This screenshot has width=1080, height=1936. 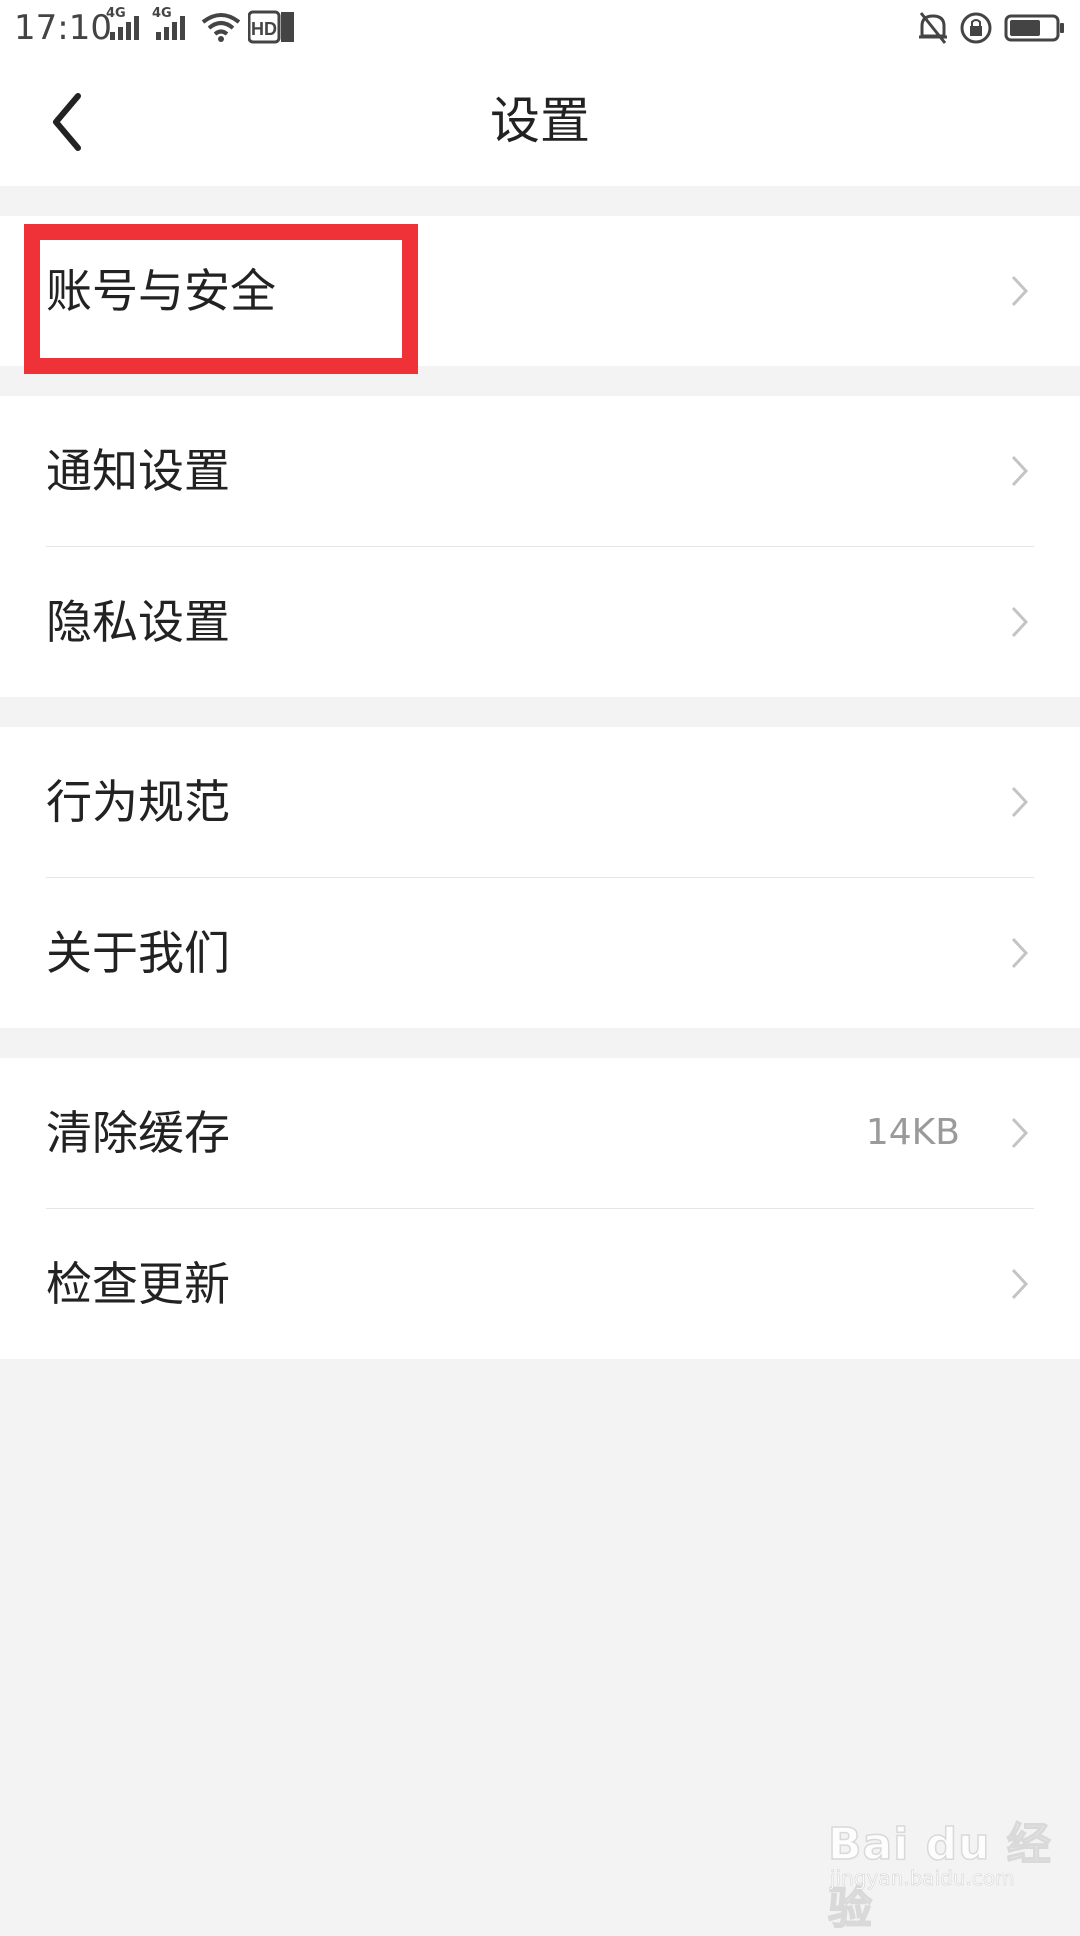 What do you see at coordinates (63, 28) in the screenshot?
I see `status-time: 17:10` at bounding box center [63, 28].